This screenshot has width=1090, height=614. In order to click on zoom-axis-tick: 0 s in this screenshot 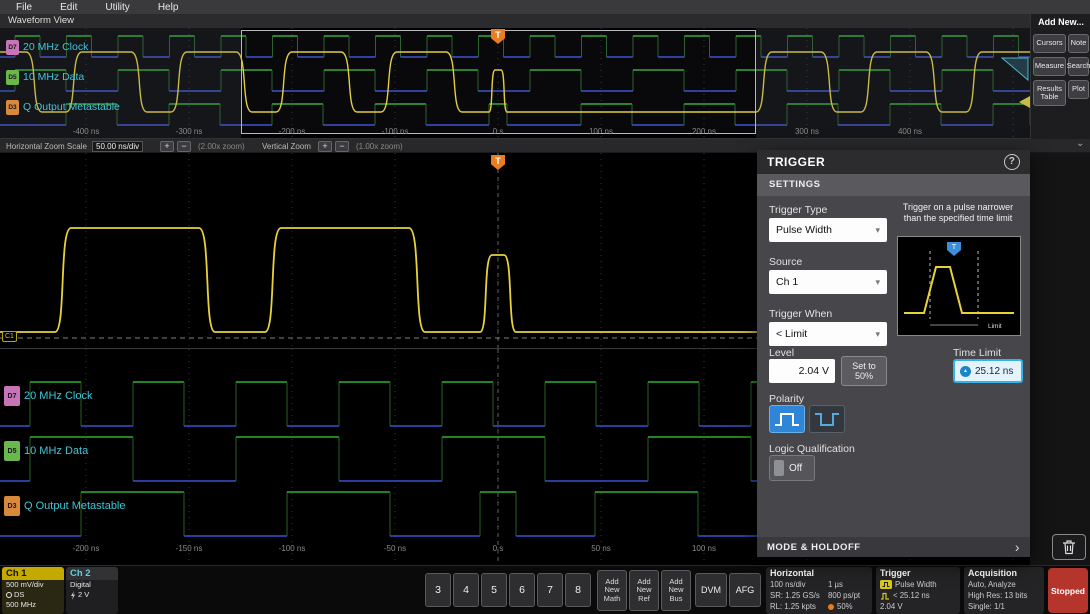, I will do `click(498, 548)`.